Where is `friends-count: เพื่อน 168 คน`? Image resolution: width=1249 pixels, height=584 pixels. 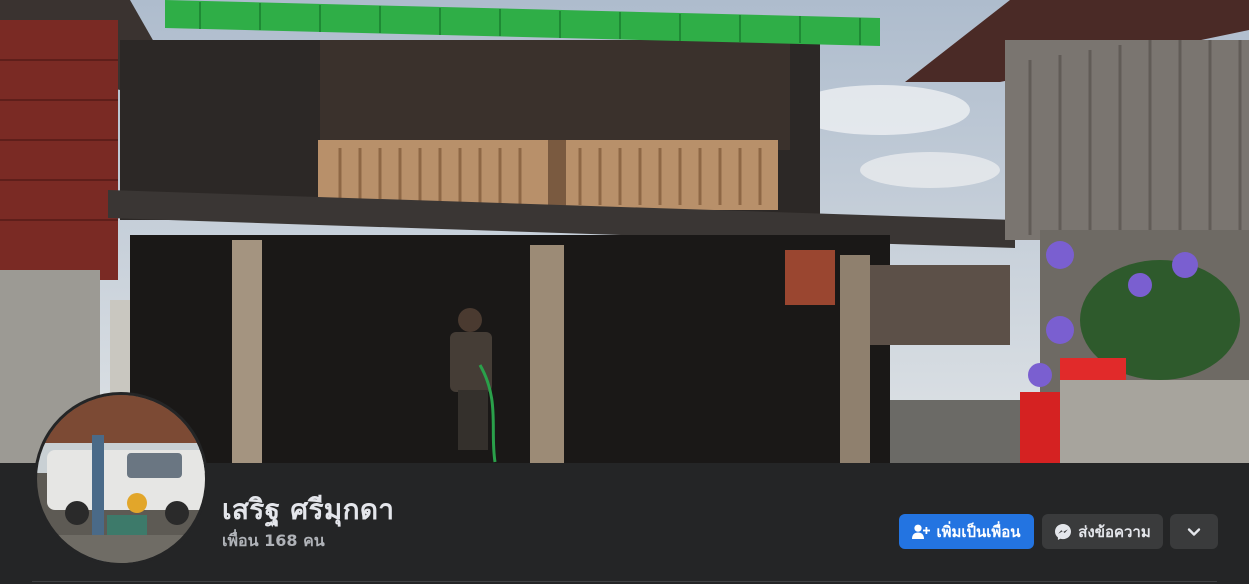
friends-count: เพื่อน 168 คน is located at coordinates (273, 541).